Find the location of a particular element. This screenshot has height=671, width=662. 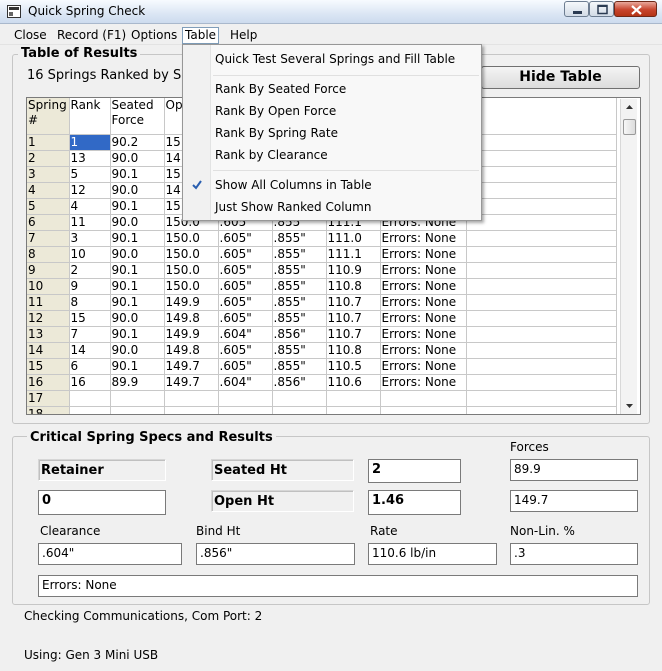

header-spring: Spring # is located at coordinates (48, 116).